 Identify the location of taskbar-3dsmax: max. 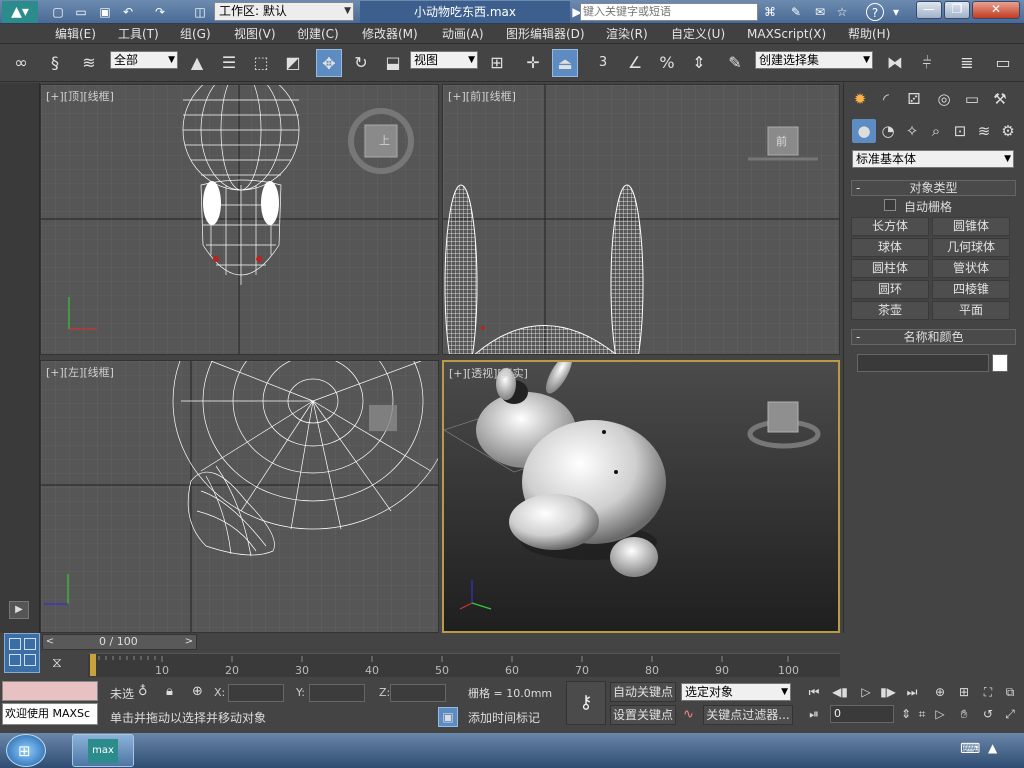
(103, 750).